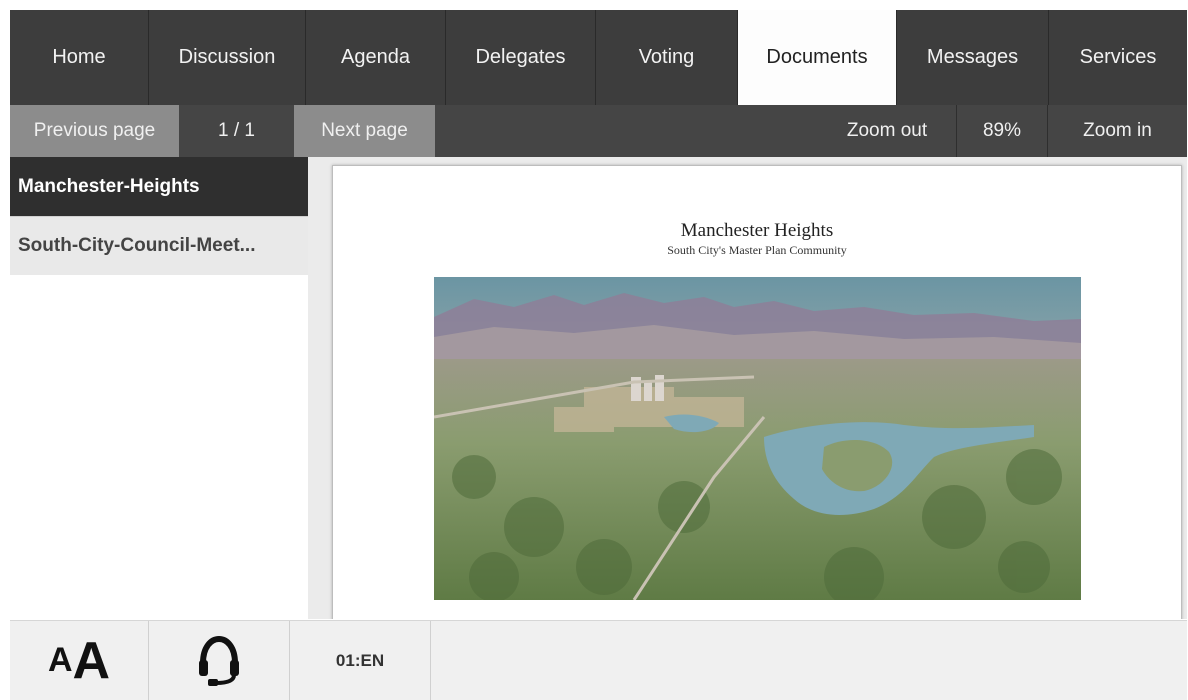 The width and height of the screenshot is (1188, 700). I want to click on document-item-manchester-heights: Manchester-Heights, so click(159, 186).